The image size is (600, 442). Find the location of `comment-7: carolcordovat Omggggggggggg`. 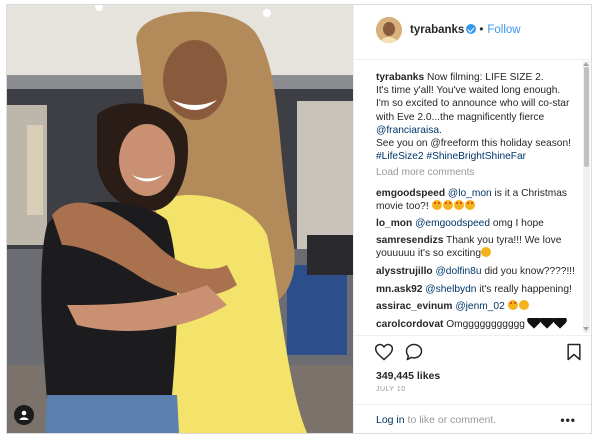

comment-7: carolcordovat Omggggggggggg is located at coordinates (476, 324).